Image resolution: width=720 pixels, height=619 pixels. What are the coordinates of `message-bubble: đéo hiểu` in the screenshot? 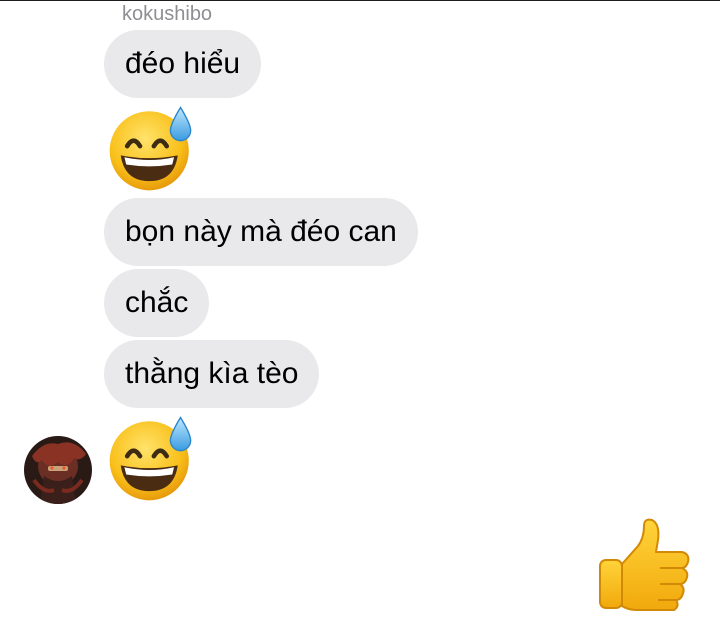 It's located at (183, 64).